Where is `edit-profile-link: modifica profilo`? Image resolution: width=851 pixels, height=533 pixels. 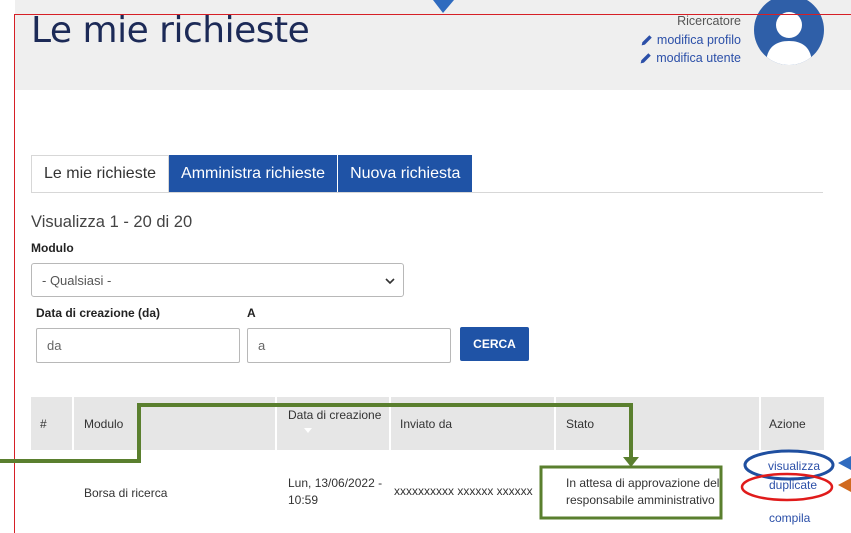
edit-profile-link: modifica profilo is located at coordinates (690, 40).